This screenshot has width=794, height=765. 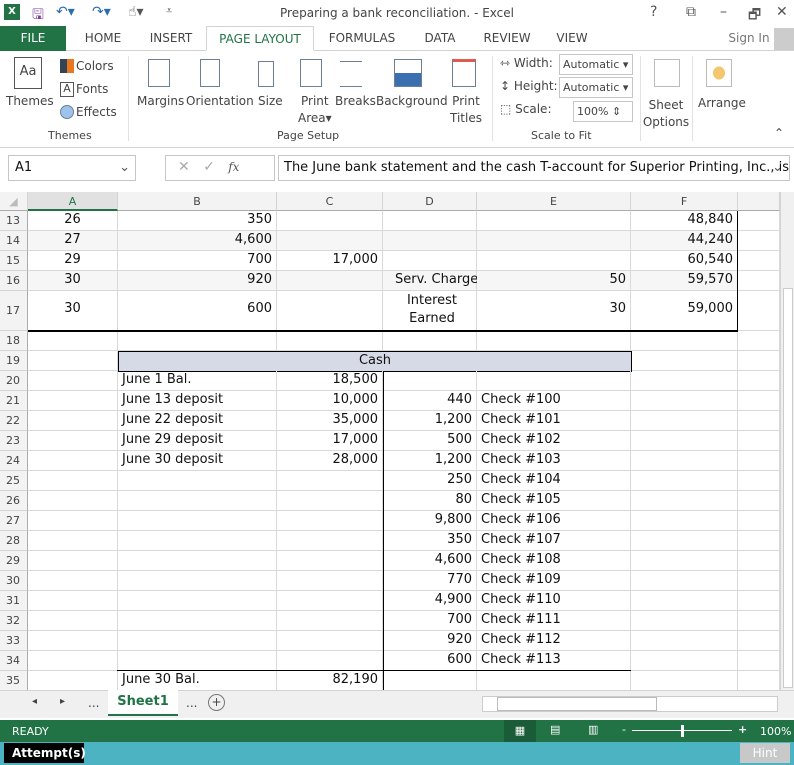 What do you see at coordinates (684, 341) in the screenshot?
I see `cell-f18` at bounding box center [684, 341].